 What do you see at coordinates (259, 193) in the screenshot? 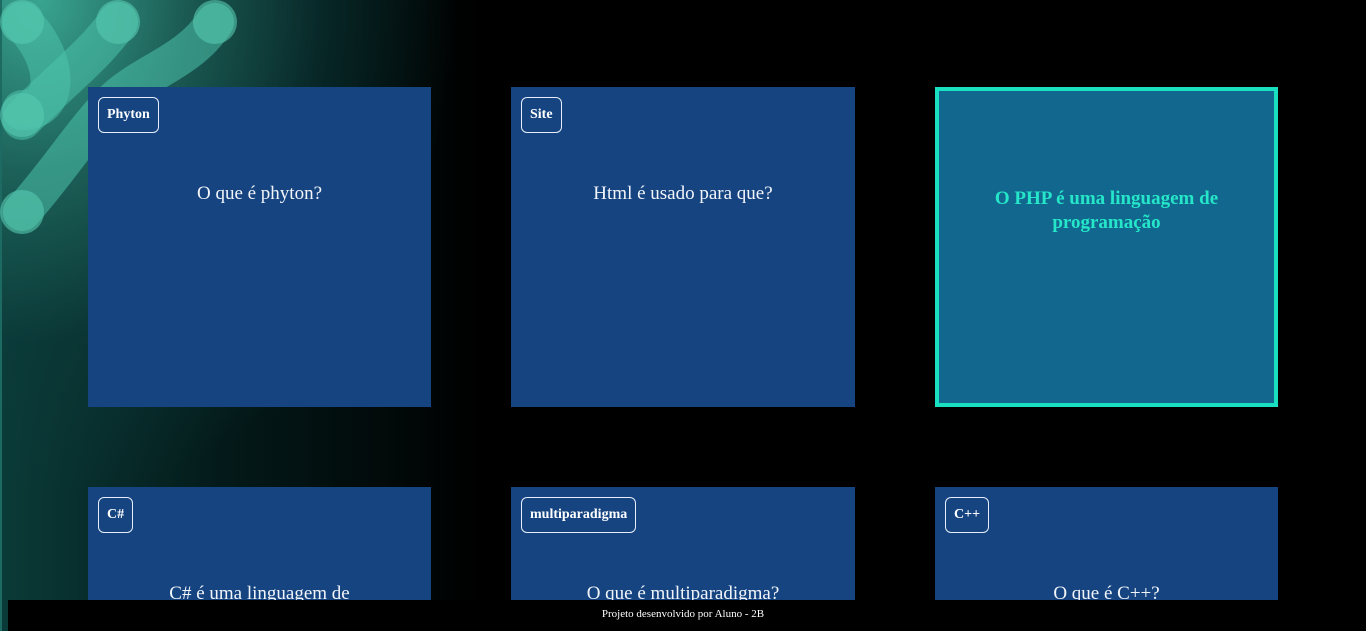
I see `card-question: O que é phyton?` at bounding box center [259, 193].